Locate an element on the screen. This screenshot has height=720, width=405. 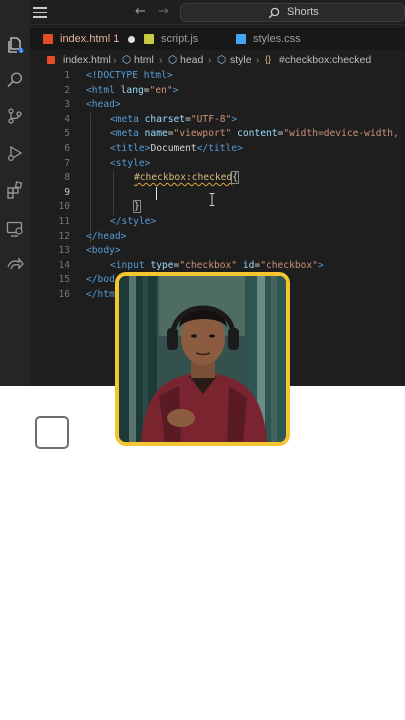
code-token: "UTF-8" is located at coordinates (211, 119).